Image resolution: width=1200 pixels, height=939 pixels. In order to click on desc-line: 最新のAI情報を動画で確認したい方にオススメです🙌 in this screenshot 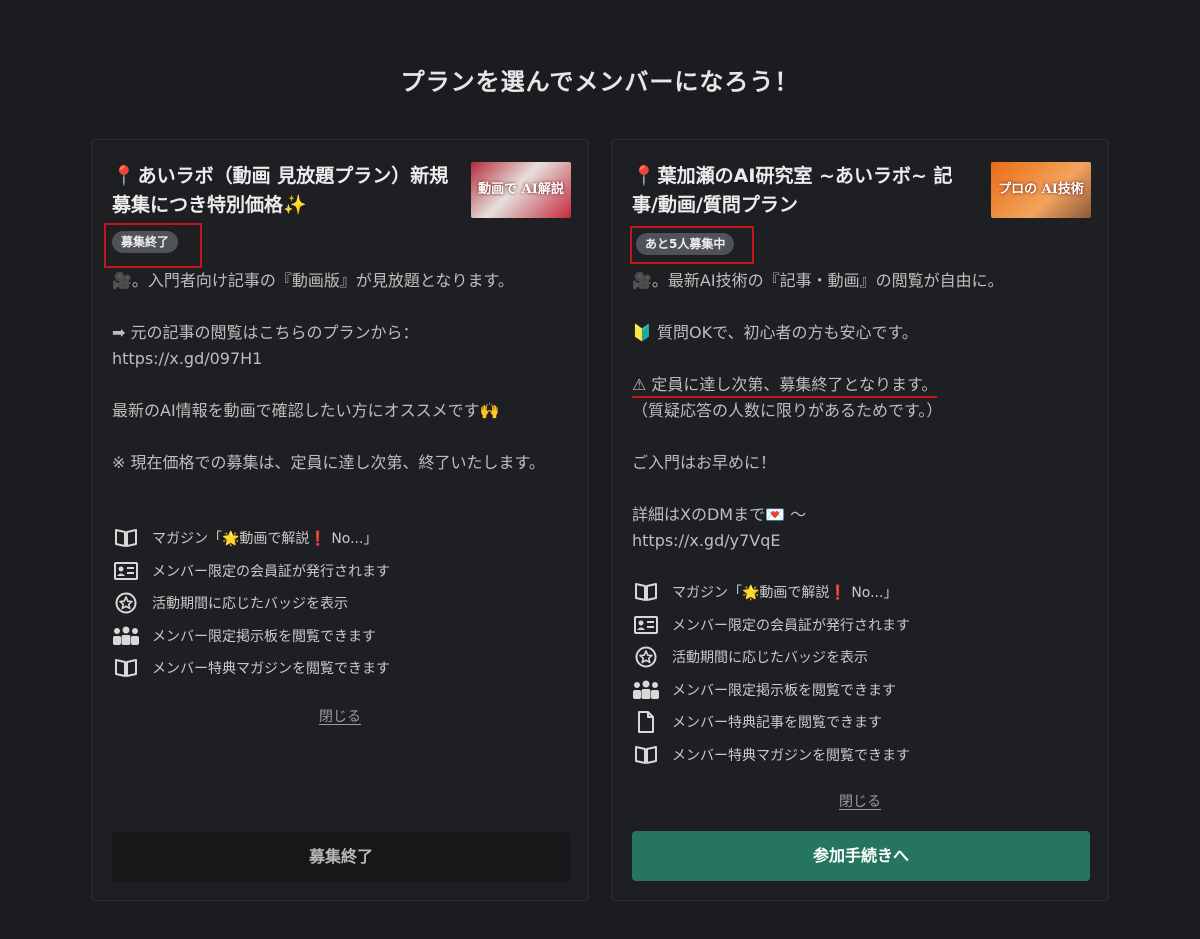, I will do `click(306, 410)`.